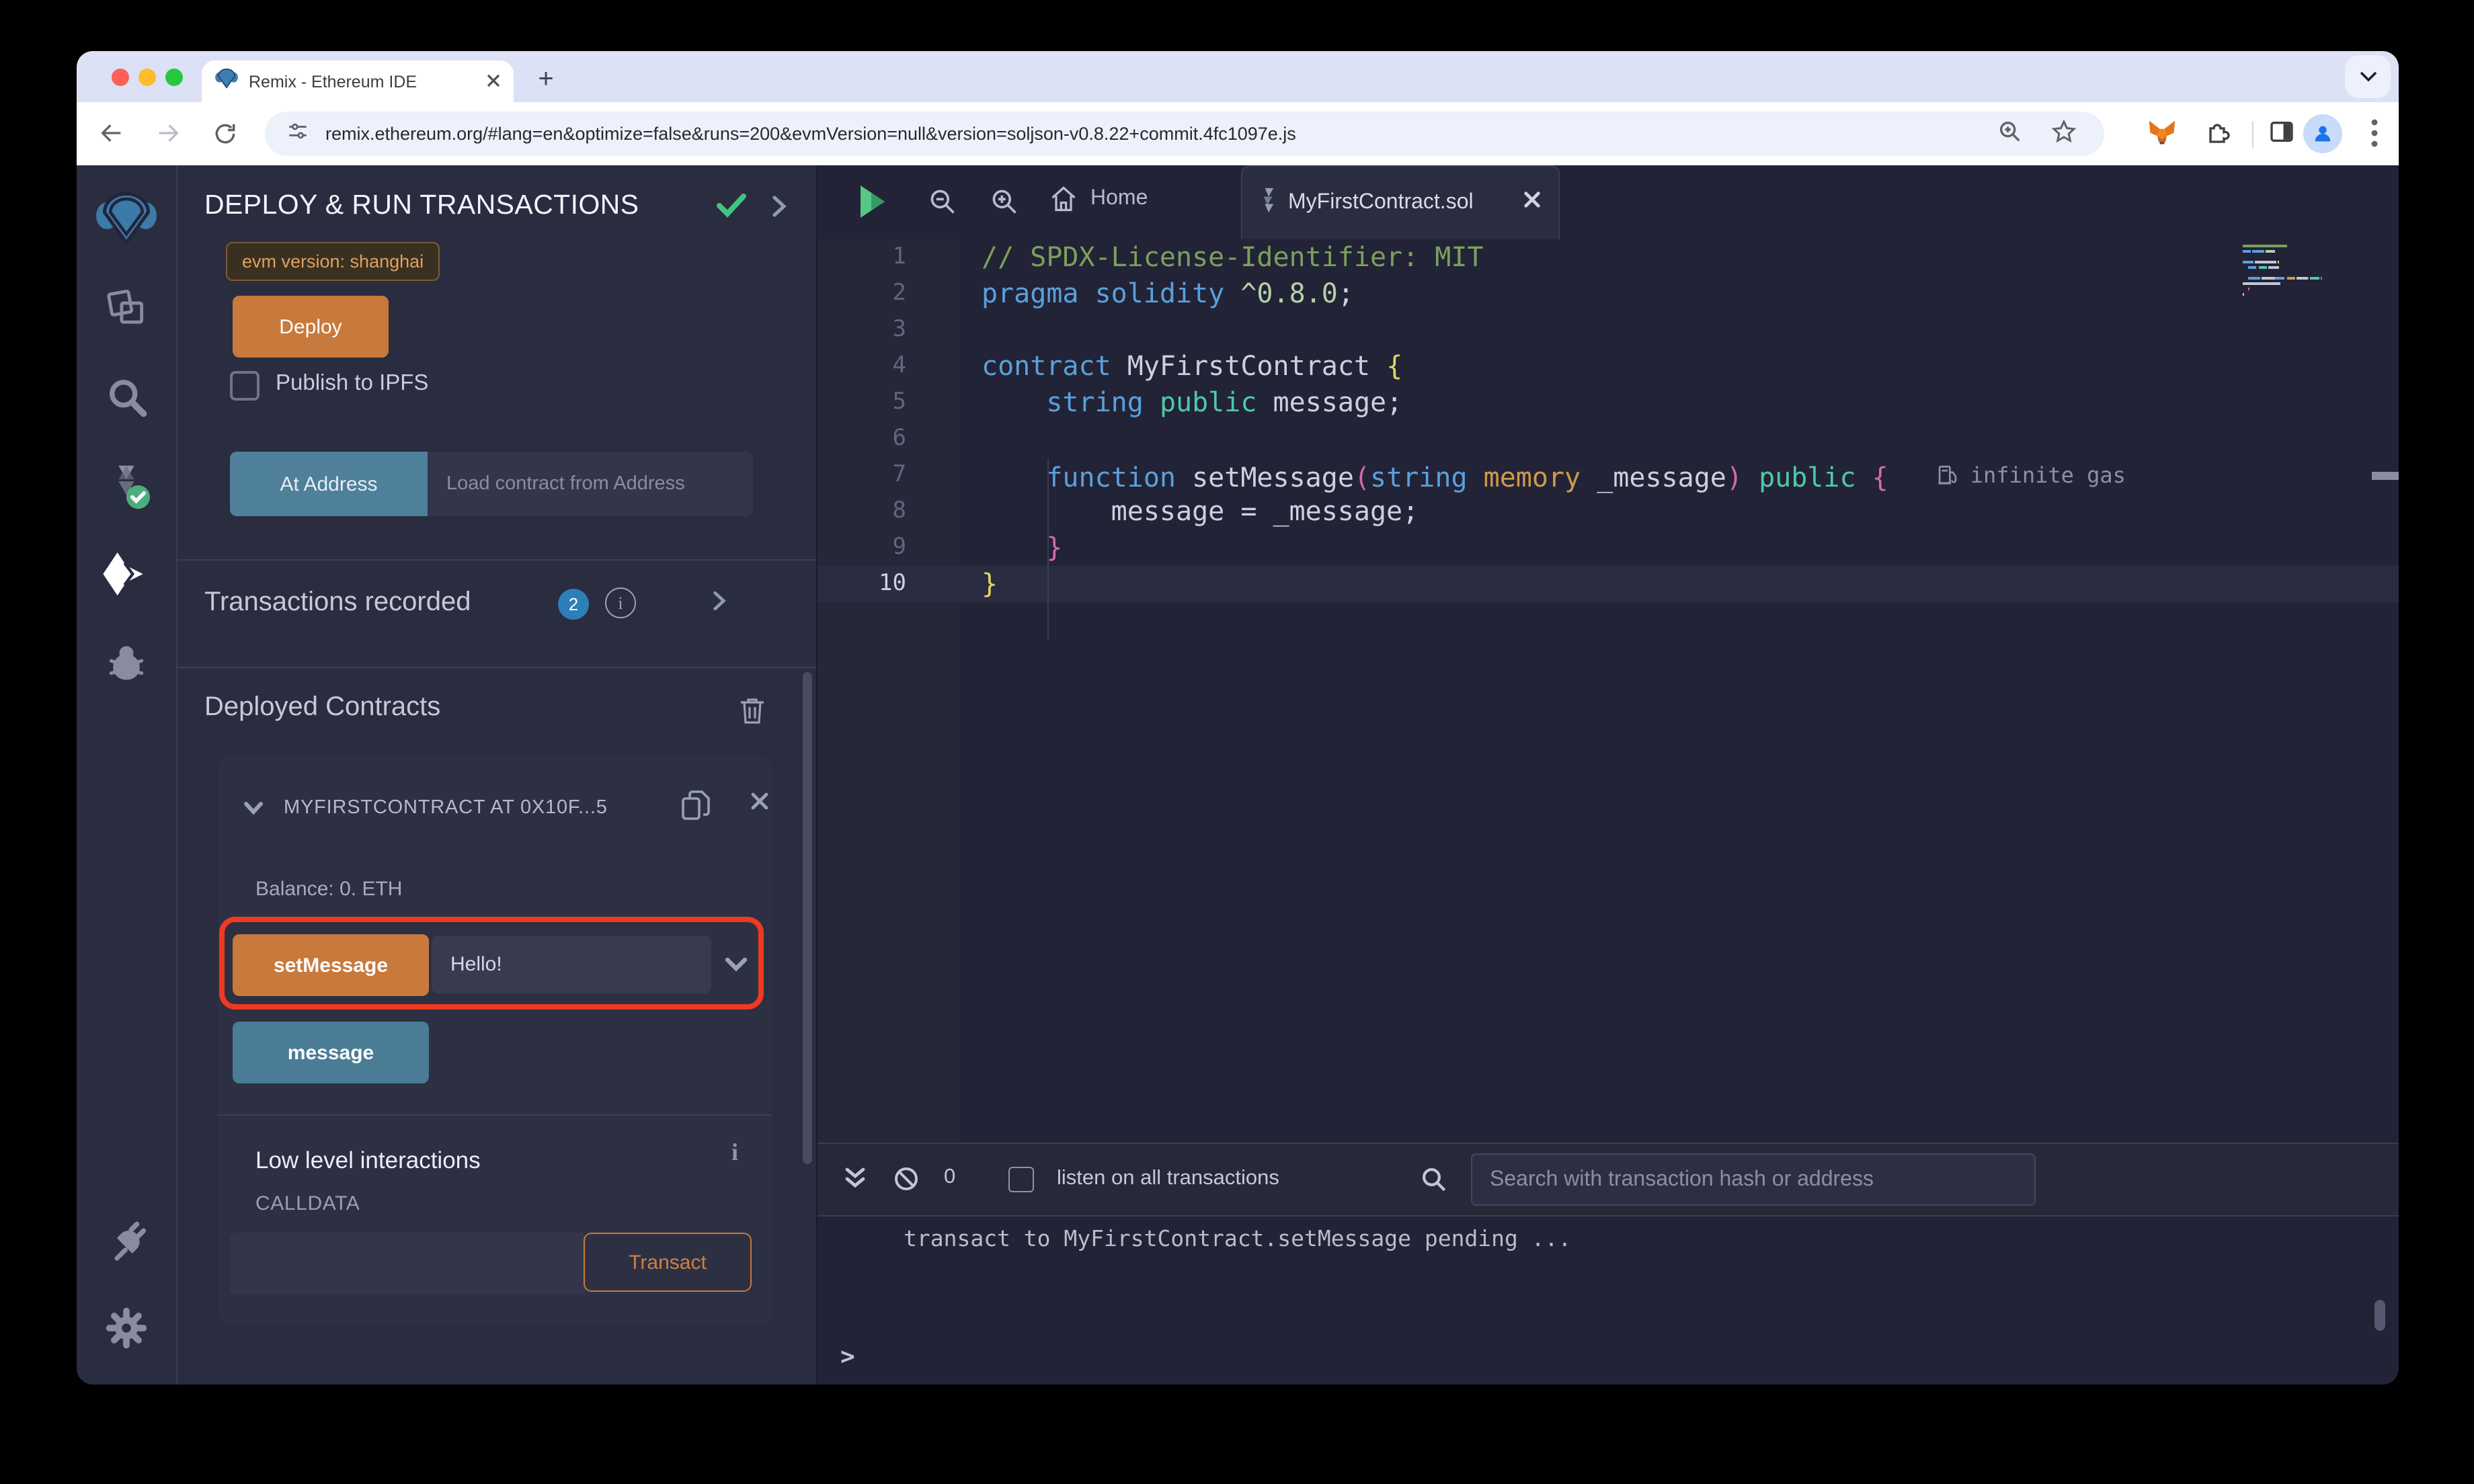  I want to click on file-tab-active: MyFirstContract.sol, so click(1400, 202).